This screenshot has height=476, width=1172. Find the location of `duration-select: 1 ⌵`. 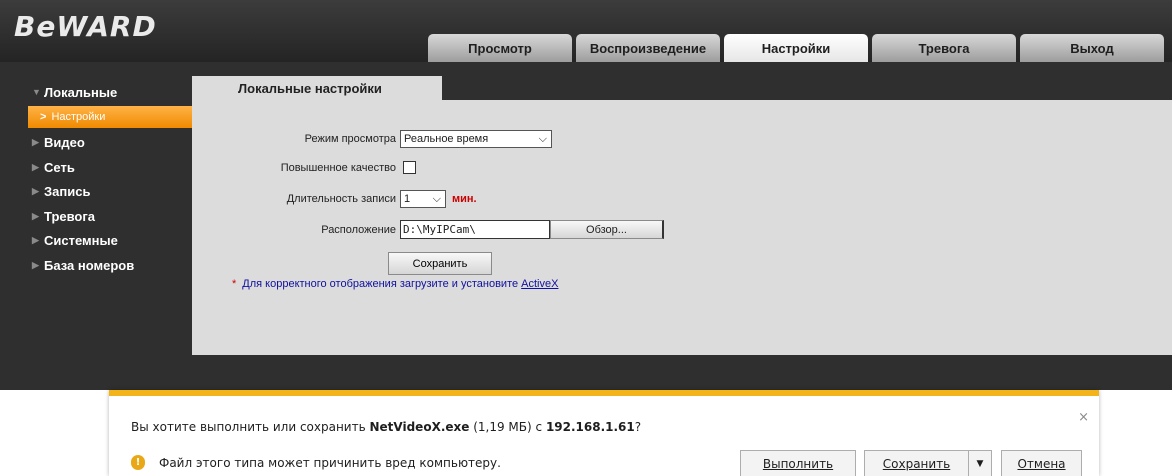

duration-select: 1 ⌵ is located at coordinates (423, 199).